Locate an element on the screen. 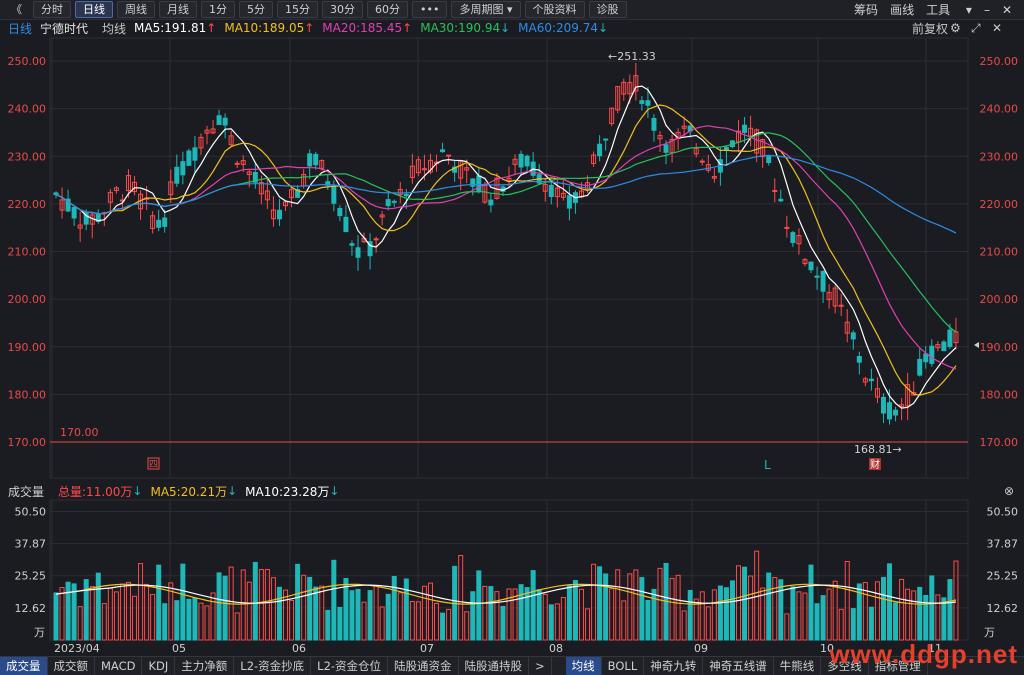  indicator-tab-11: BOLL is located at coordinates (623, 666).